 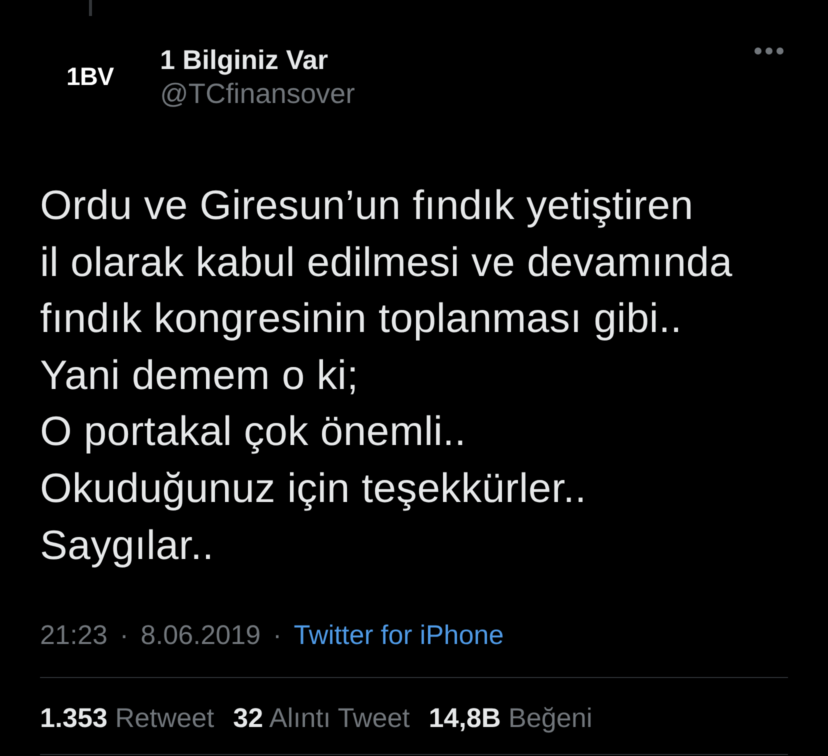 What do you see at coordinates (127, 718) in the screenshot?
I see `stat-link: 1.353 Retweet` at bounding box center [127, 718].